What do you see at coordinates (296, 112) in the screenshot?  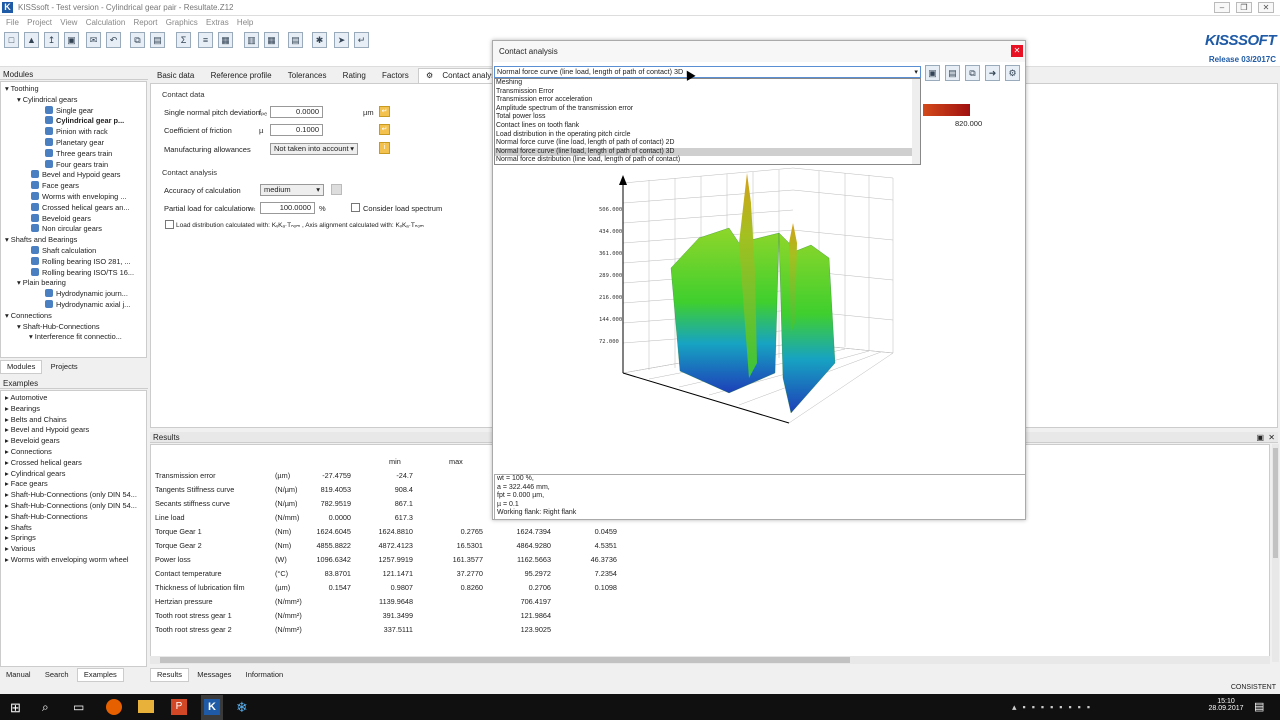 I see `pitch-deviation-input: 0.0000` at bounding box center [296, 112].